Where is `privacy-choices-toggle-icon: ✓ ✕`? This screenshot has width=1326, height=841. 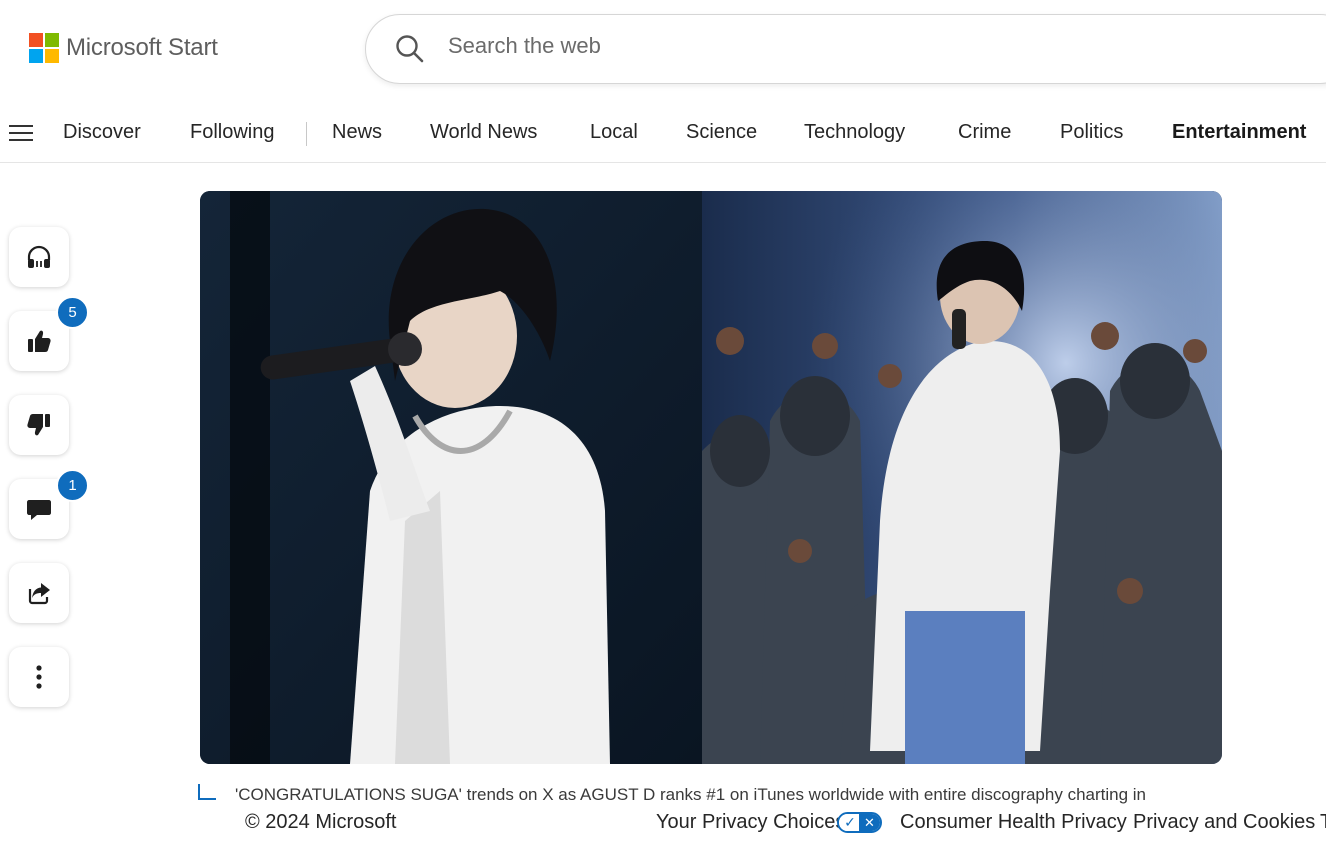 privacy-choices-toggle-icon: ✓ ✕ is located at coordinates (859, 822).